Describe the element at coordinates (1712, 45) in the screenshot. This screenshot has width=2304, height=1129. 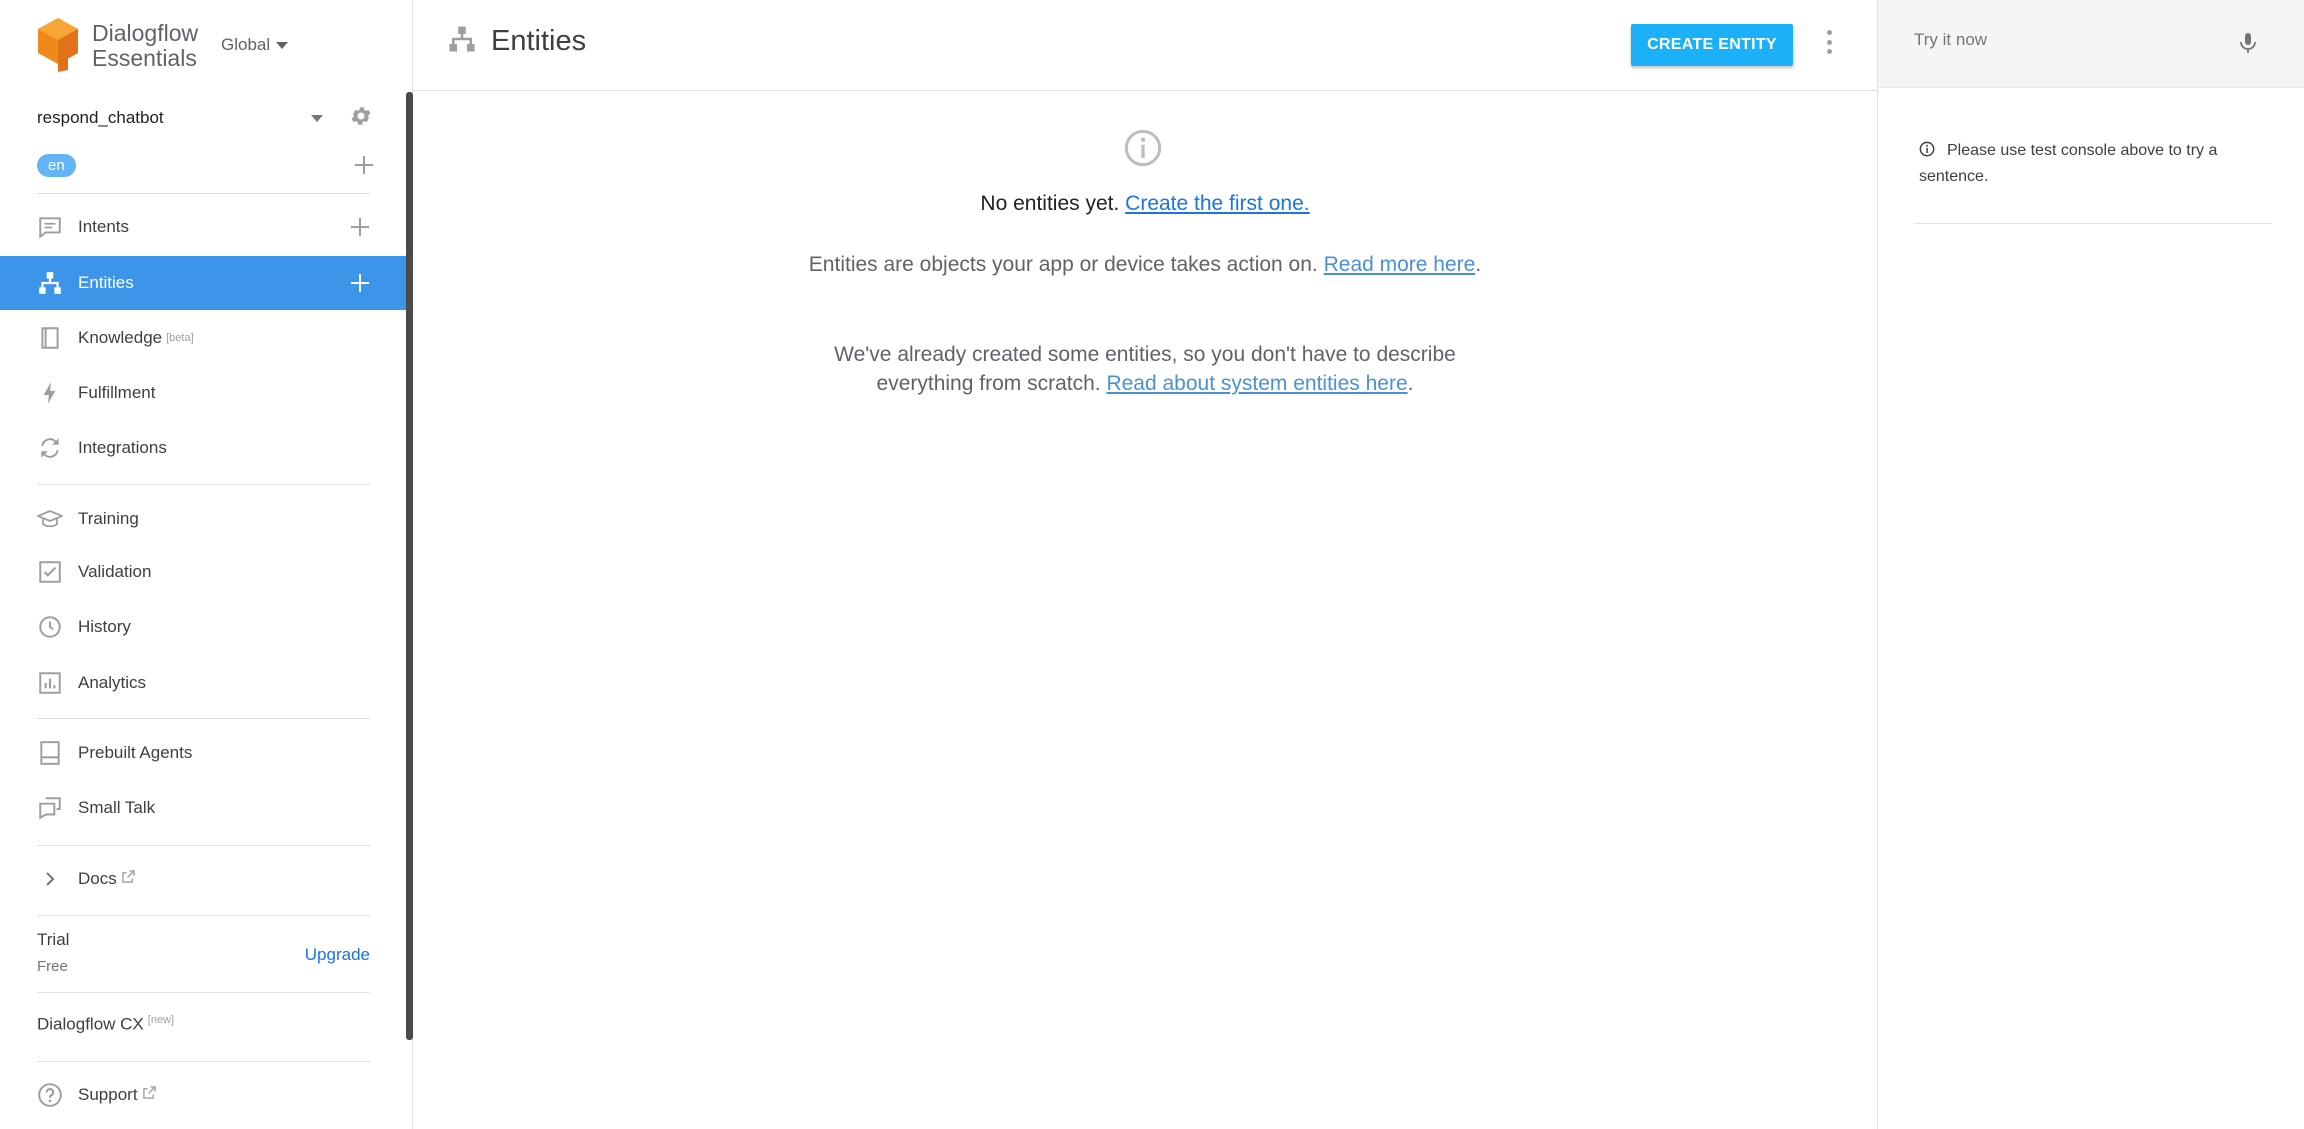
I see `create-entity-button: CREATE ENTITY` at that location.